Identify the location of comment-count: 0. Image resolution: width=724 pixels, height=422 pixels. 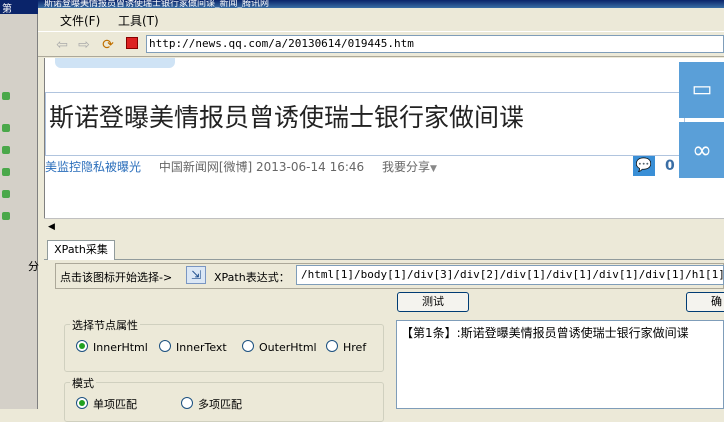
(670, 166).